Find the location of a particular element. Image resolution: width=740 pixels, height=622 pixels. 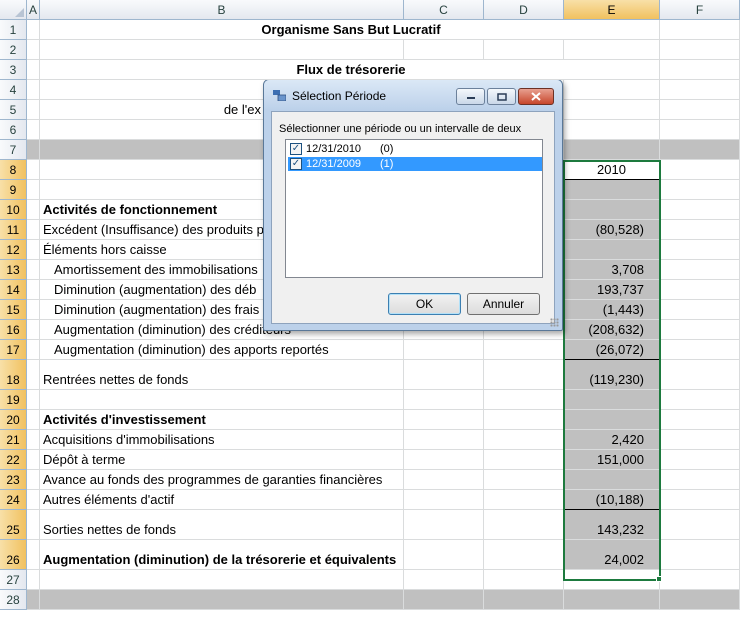

cell-a22 is located at coordinates (33, 460).